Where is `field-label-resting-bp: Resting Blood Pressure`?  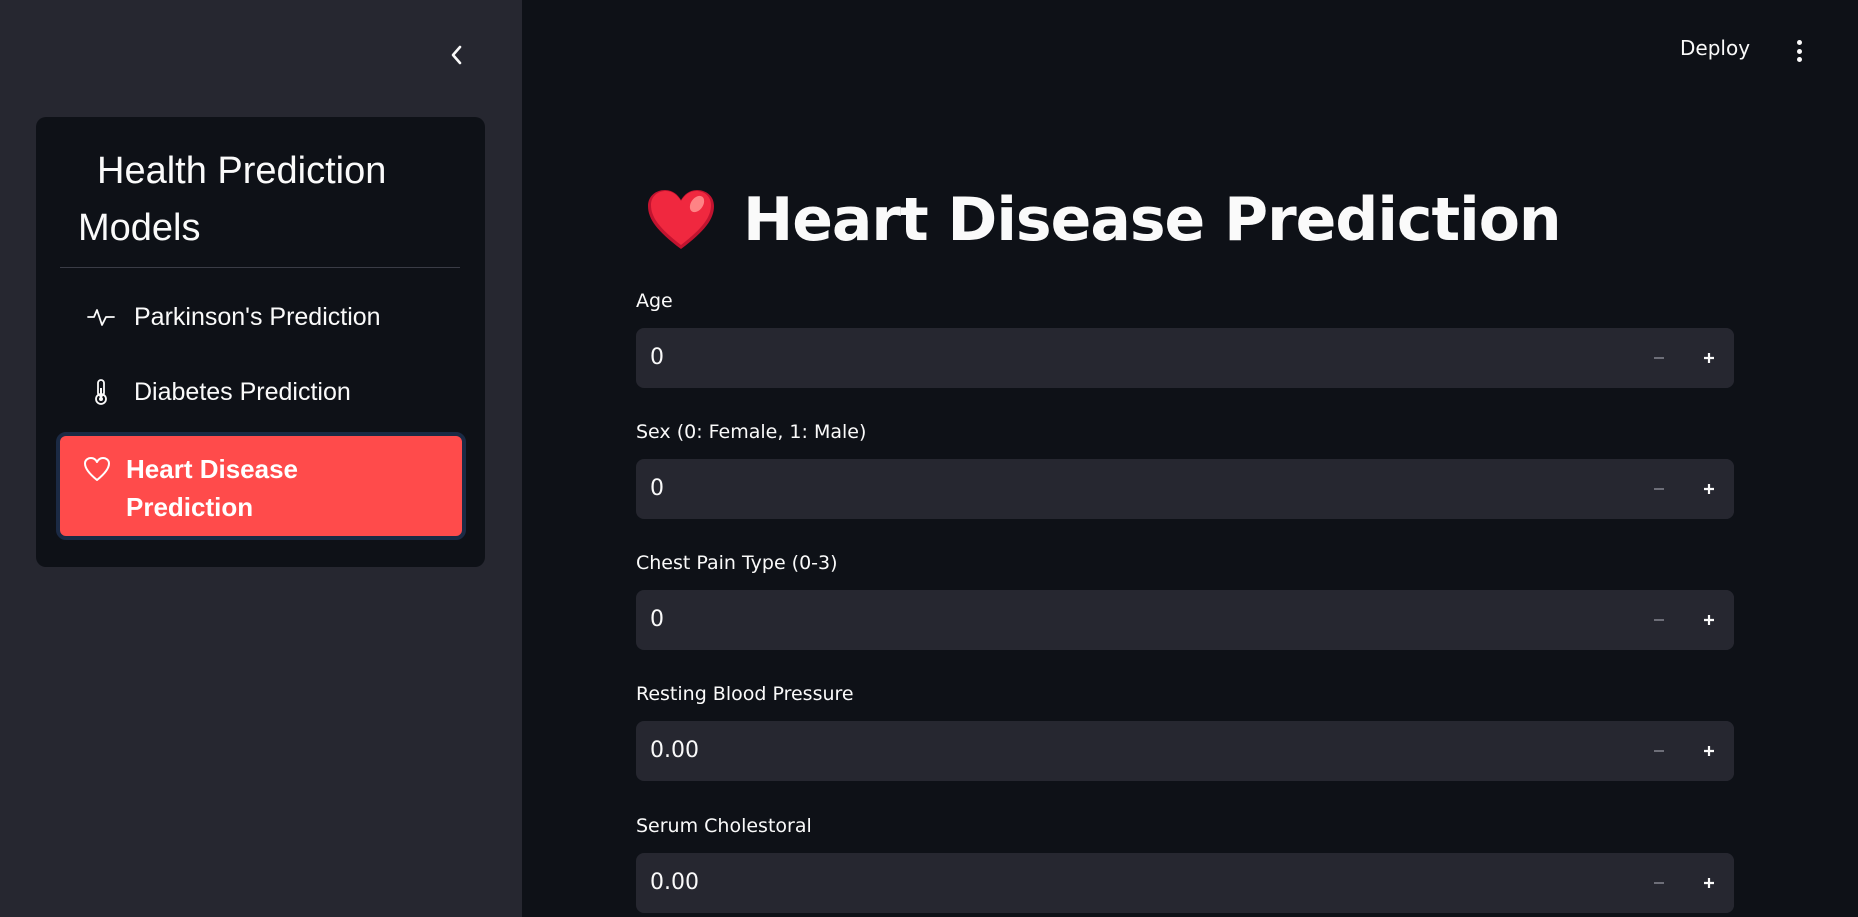
field-label-resting-bp: Resting Blood Pressure is located at coordinates (745, 694).